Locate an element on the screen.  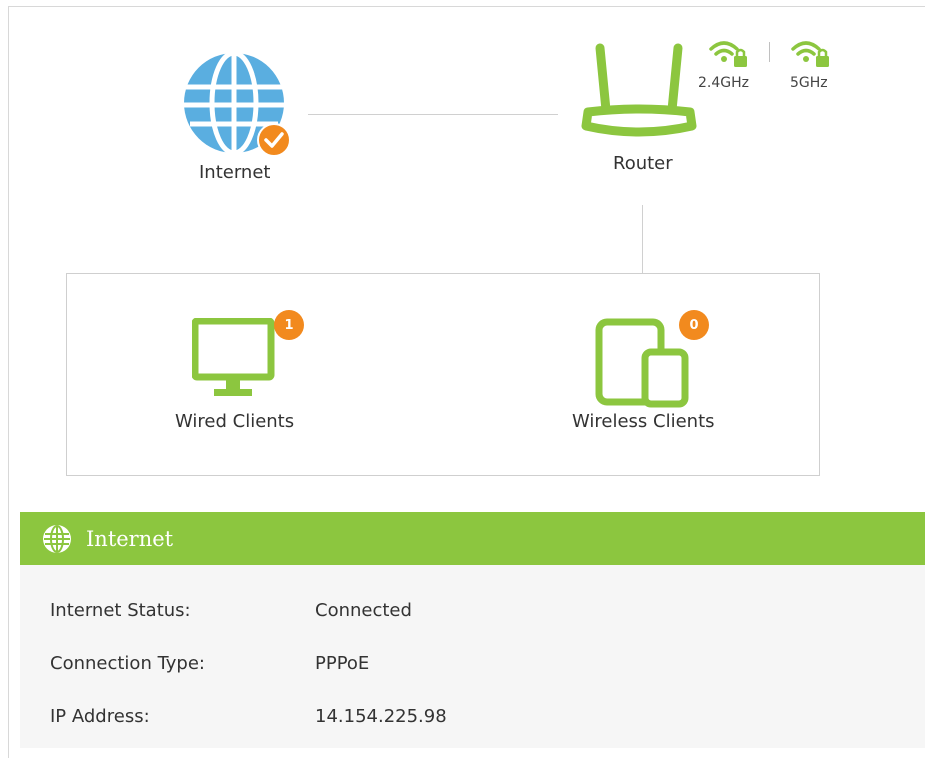
info-key: Connection Type: is located at coordinates (127, 663).